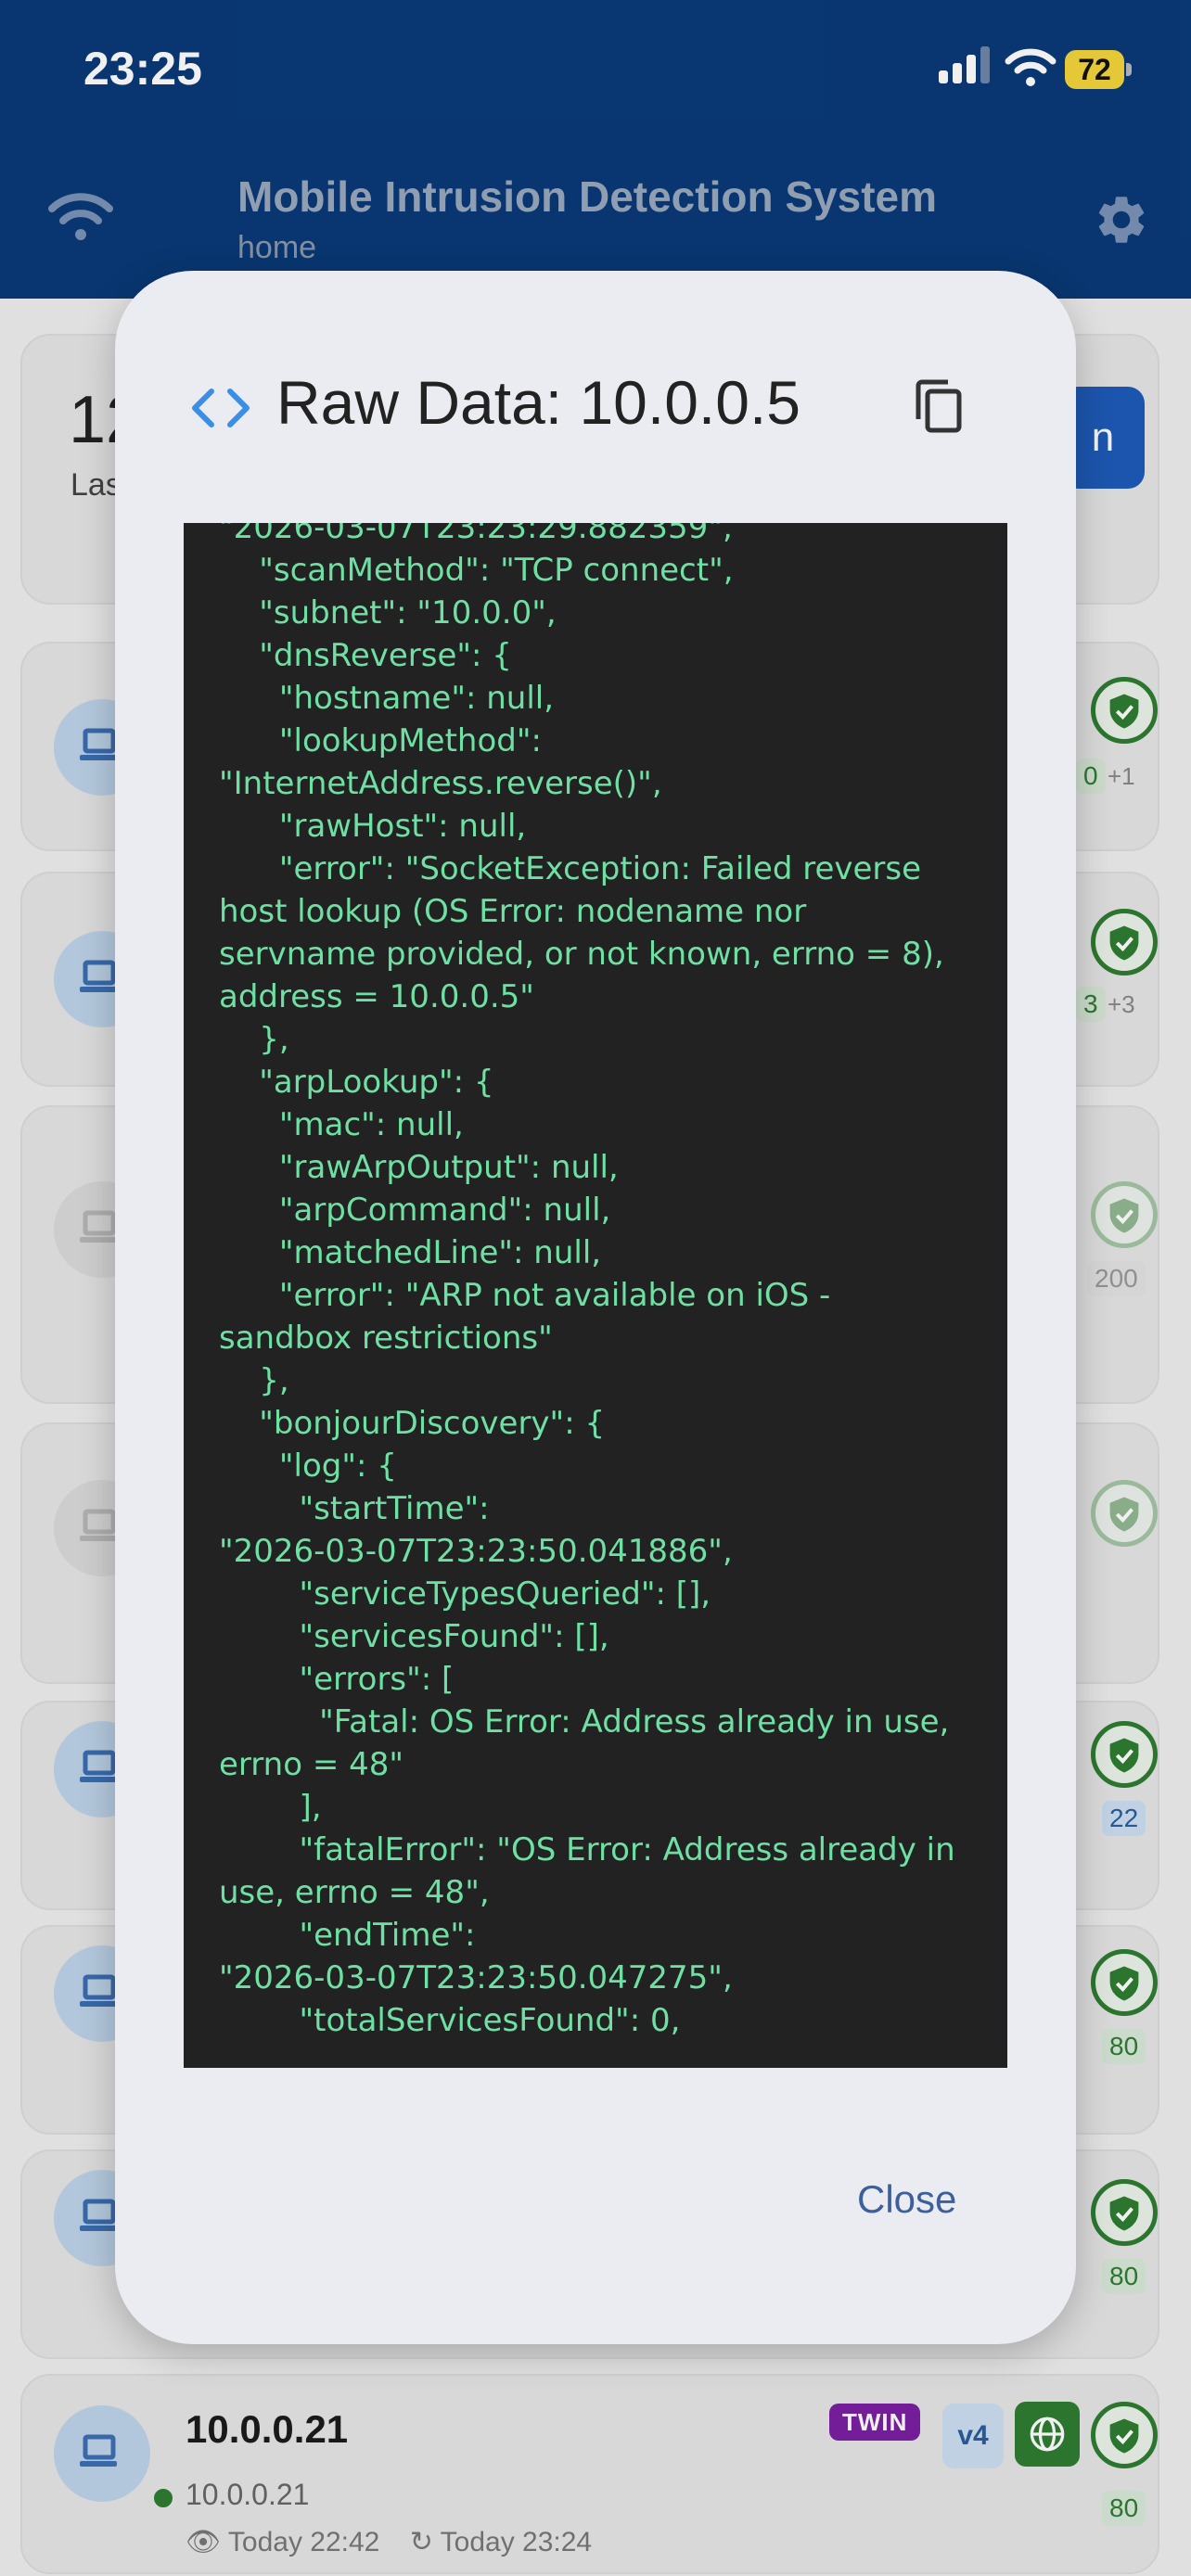  Describe the element at coordinates (907, 2199) in the screenshot. I see `close-button: Close` at that location.